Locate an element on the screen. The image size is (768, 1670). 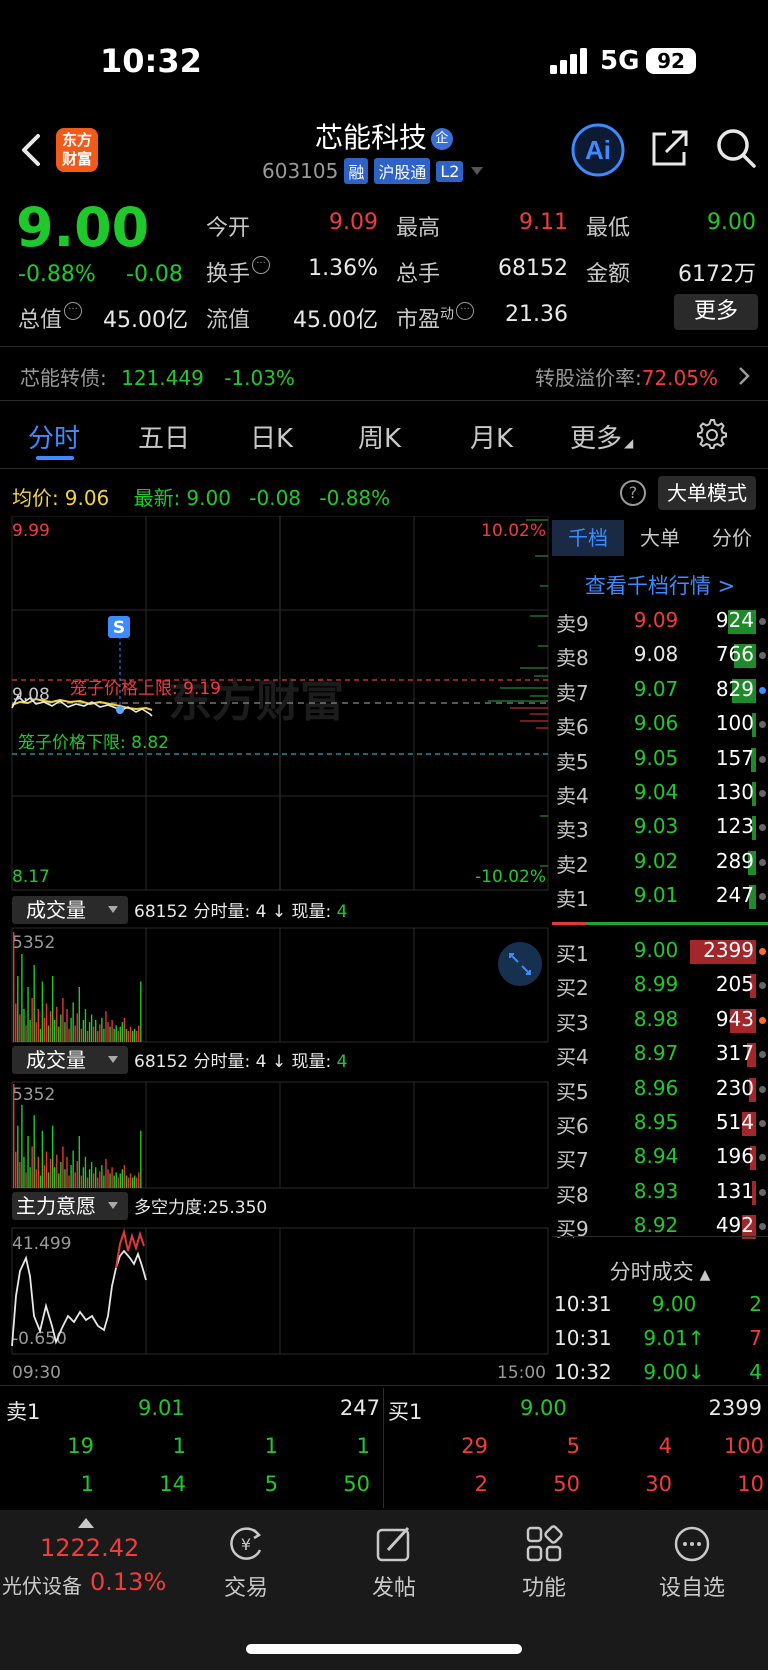
level-volume: 289 is located at coordinates (734, 860).